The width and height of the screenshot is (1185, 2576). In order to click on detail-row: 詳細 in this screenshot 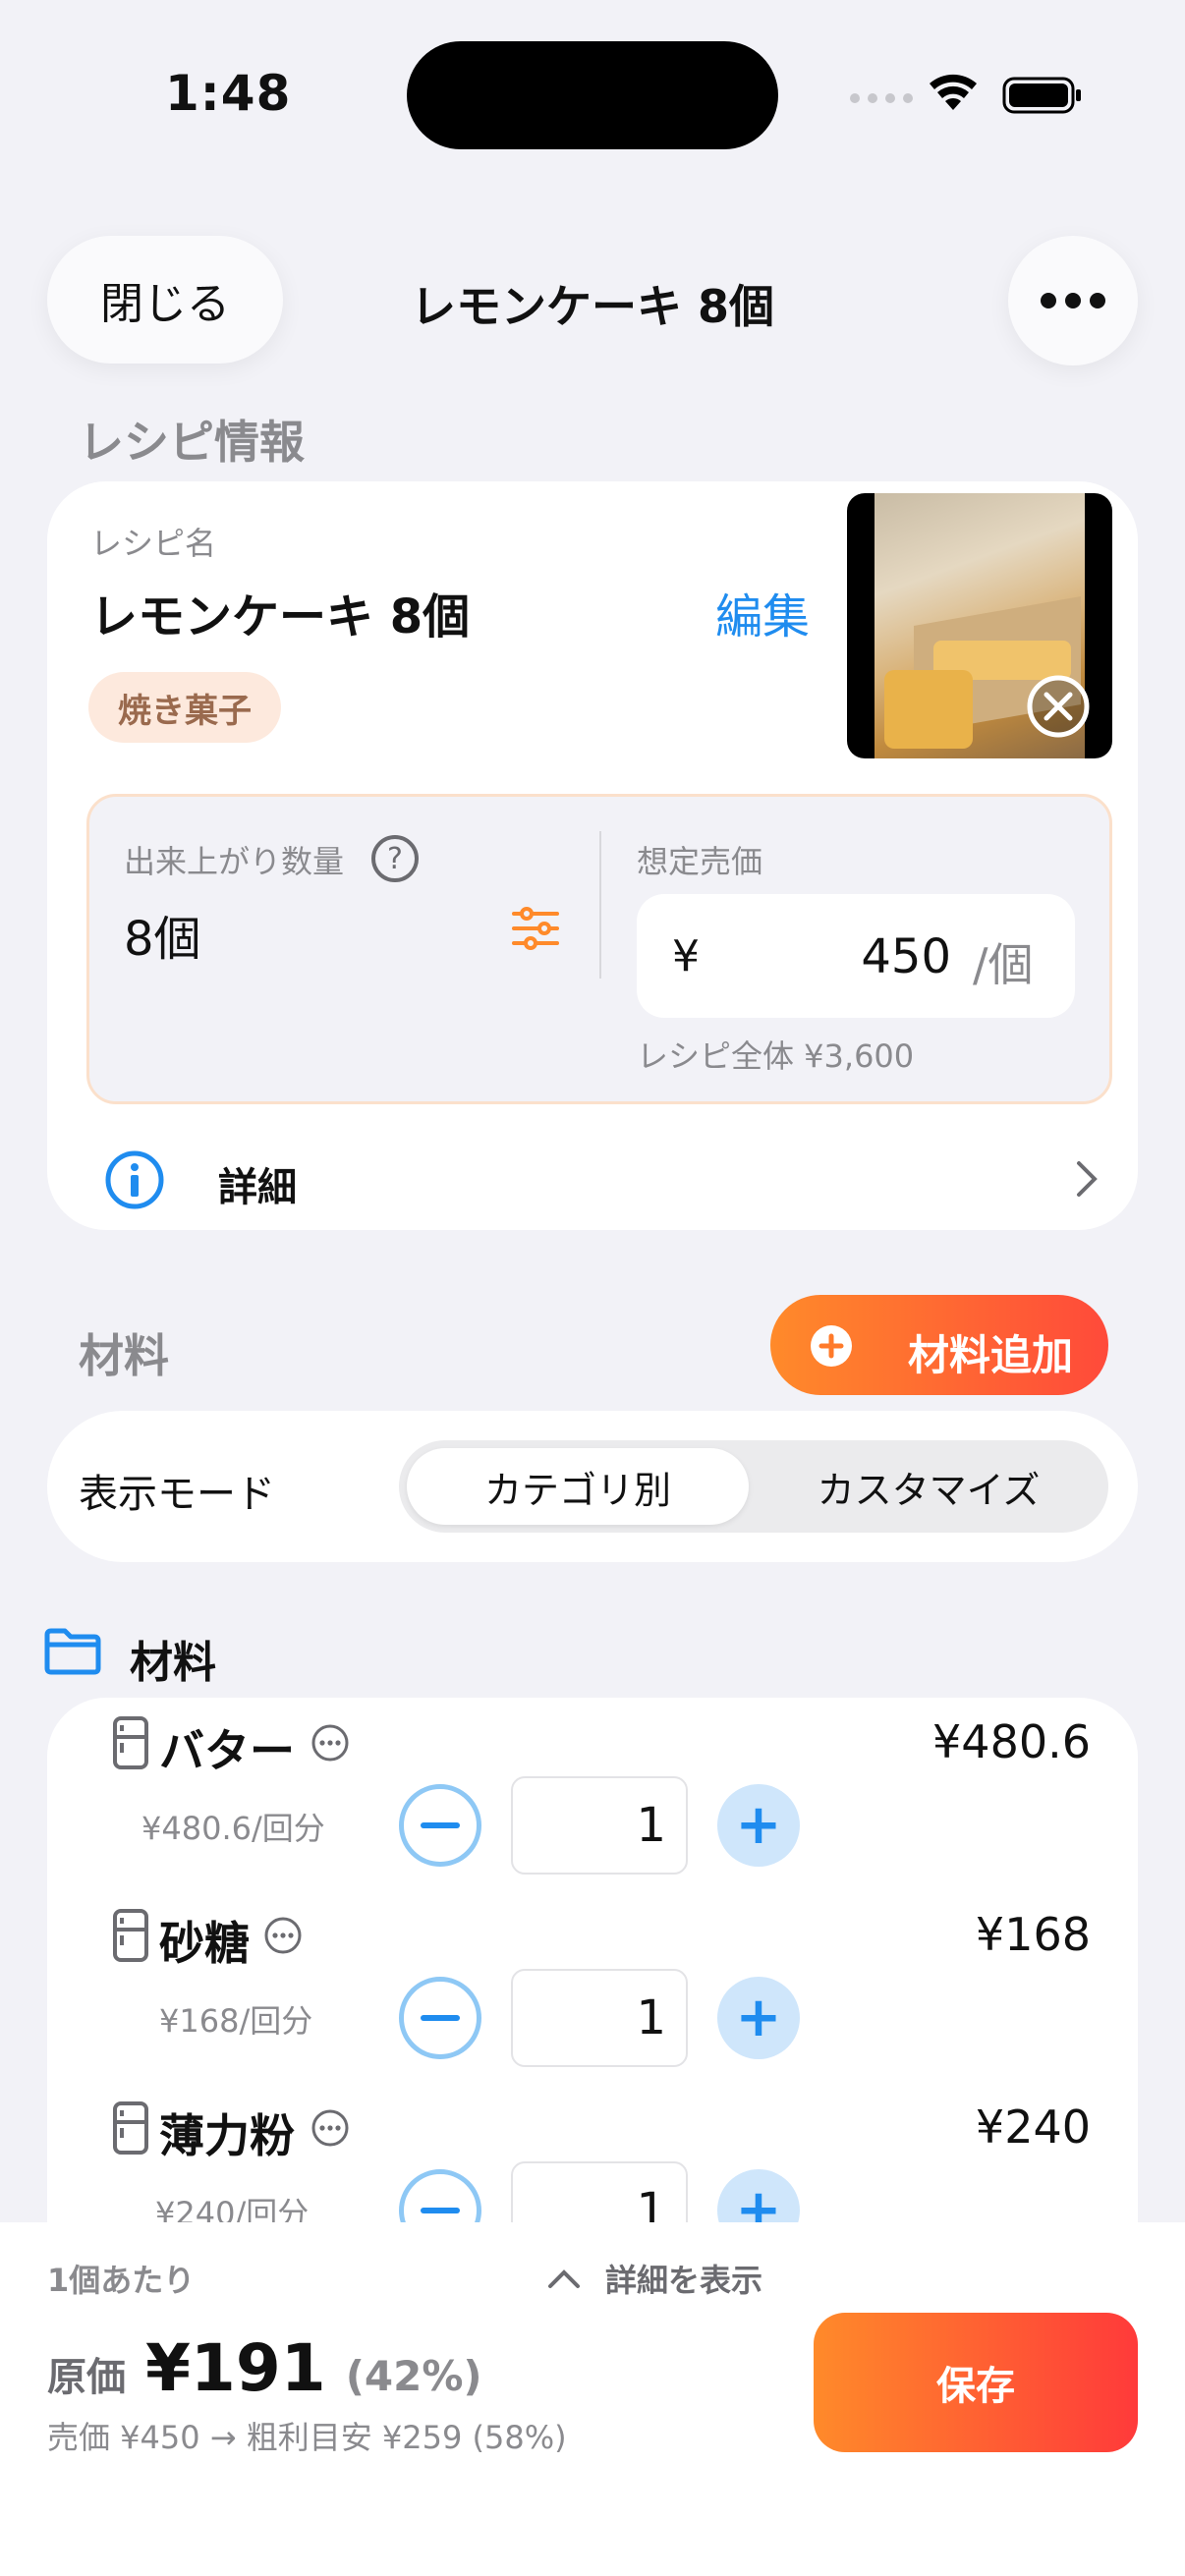, I will do `click(257, 1183)`.